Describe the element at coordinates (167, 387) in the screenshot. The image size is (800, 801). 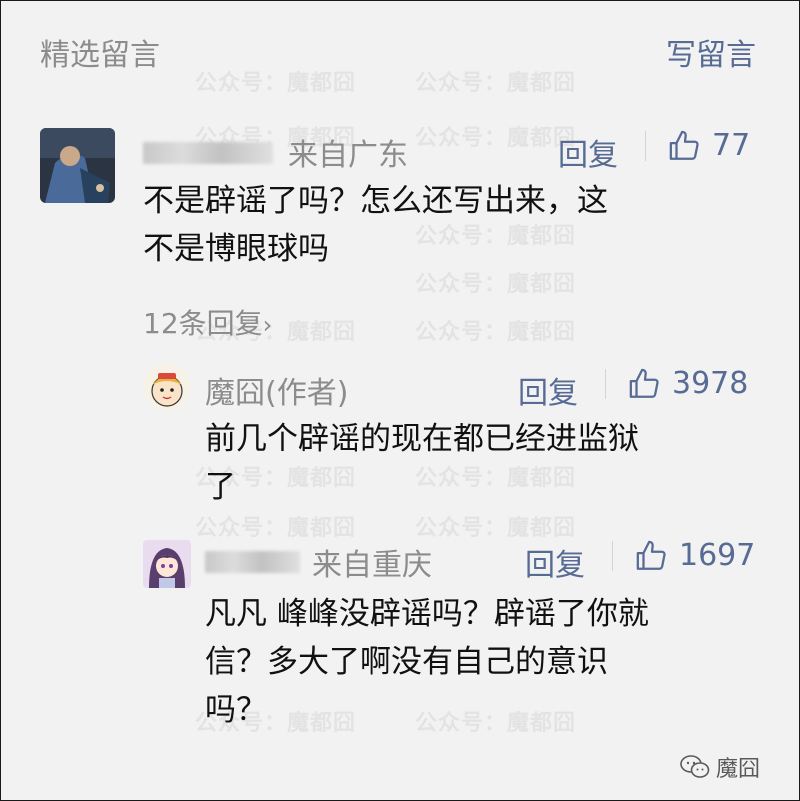
I see `author-avatar` at that location.